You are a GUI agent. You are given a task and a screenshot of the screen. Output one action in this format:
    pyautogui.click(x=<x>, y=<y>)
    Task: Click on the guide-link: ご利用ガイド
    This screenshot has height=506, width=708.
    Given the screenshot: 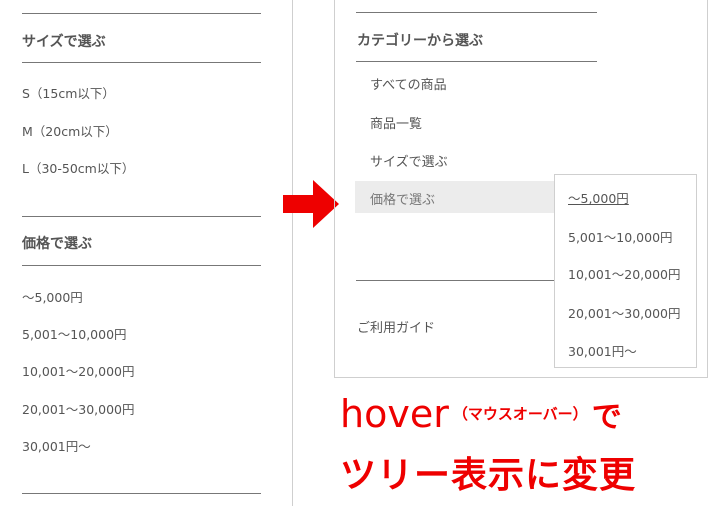 What is the action you would take?
    pyautogui.click(x=396, y=326)
    